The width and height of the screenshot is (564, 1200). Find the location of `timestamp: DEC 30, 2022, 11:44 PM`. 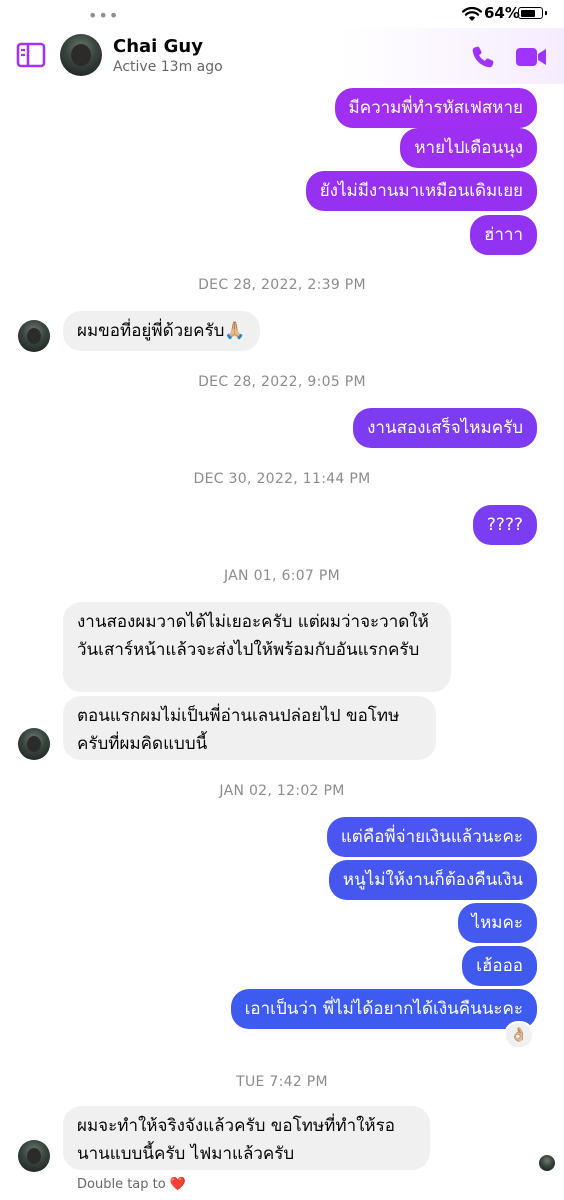

timestamp: DEC 30, 2022, 11:44 PM is located at coordinates (282, 479).